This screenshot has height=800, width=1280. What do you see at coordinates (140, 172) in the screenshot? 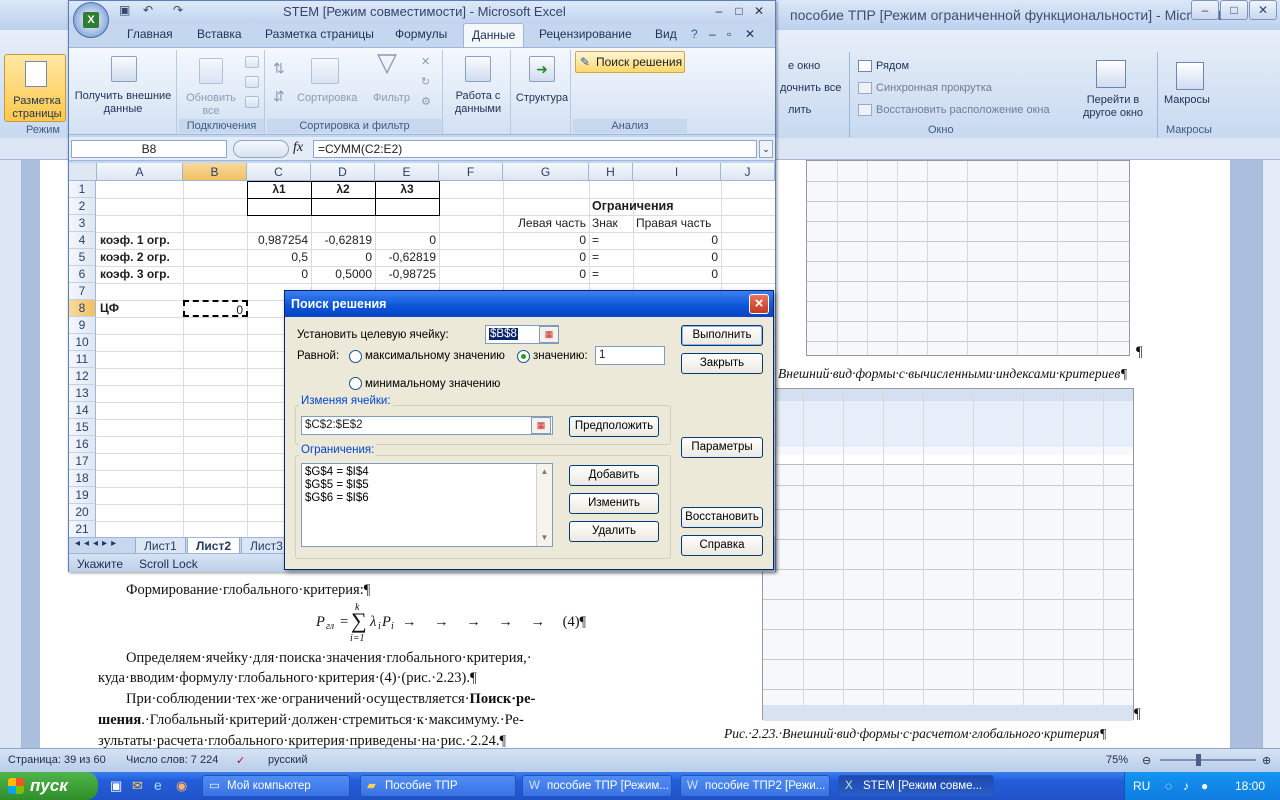
I see `column-header-a: A` at bounding box center [140, 172].